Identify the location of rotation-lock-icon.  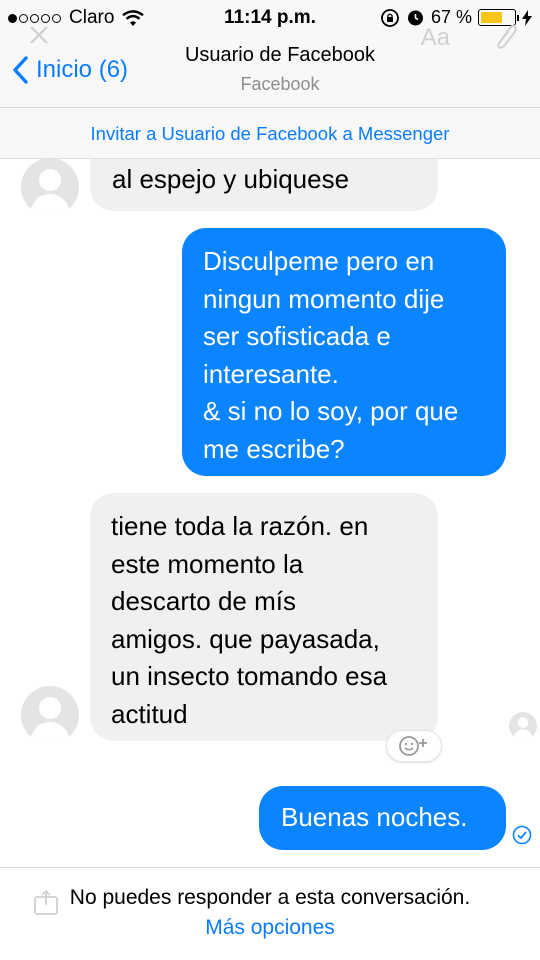
(390, 17).